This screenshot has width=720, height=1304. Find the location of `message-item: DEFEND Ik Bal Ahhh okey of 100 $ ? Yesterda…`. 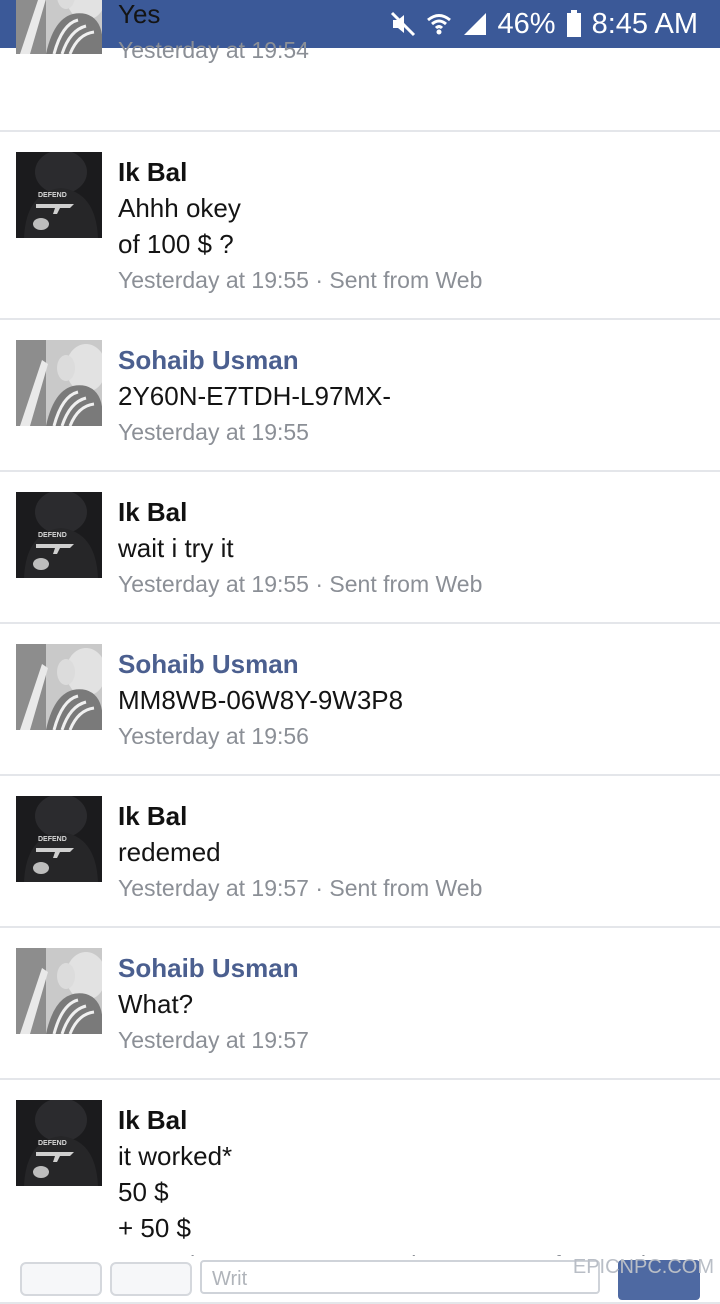

message-item: DEFEND Ik Bal Ahhh okey of 100 $ ? Yesterda… is located at coordinates (360, 226).